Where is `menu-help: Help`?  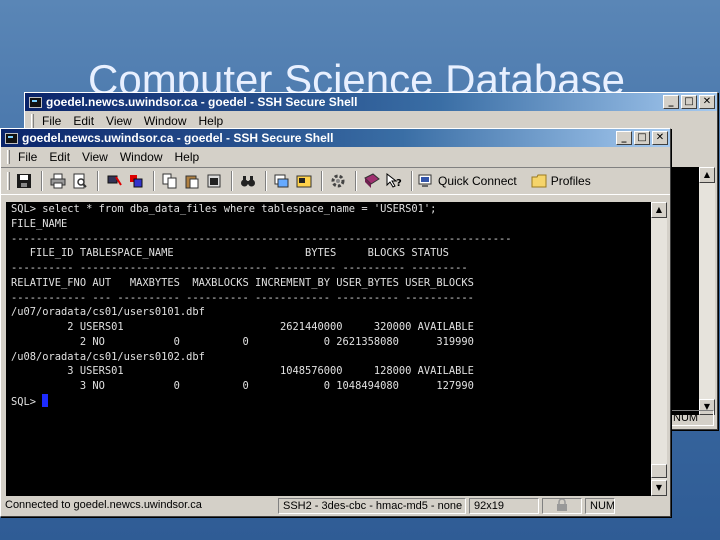 menu-help: Help is located at coordinates (187, 157).